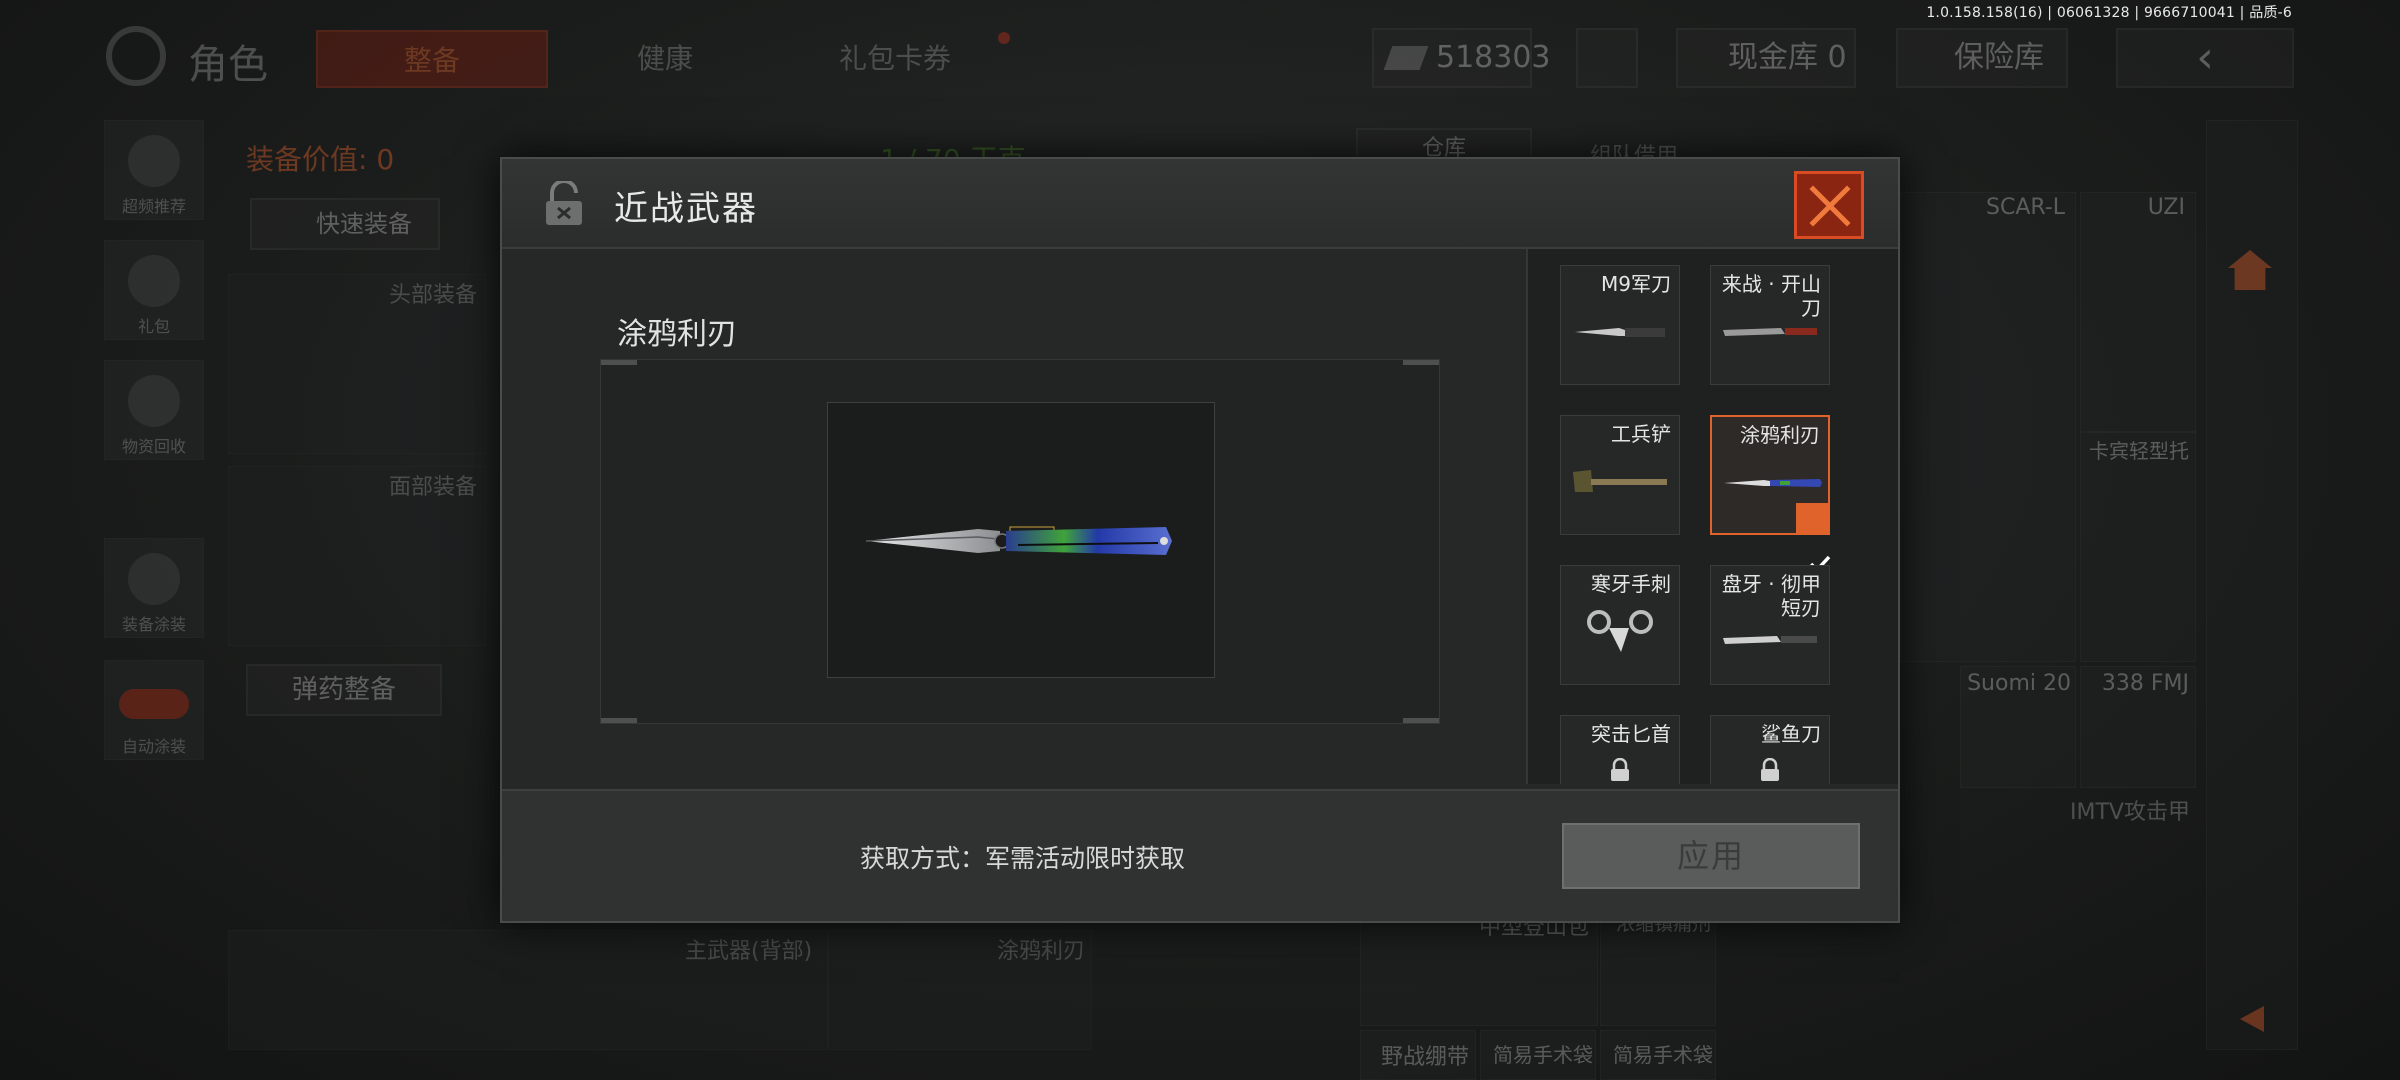 The width and height of the screenshot is (2400, 1080). Describe the element at coordinates (320, 159) in the screenshot. I see `equip-value-label: 装备价值: 0` at that location.